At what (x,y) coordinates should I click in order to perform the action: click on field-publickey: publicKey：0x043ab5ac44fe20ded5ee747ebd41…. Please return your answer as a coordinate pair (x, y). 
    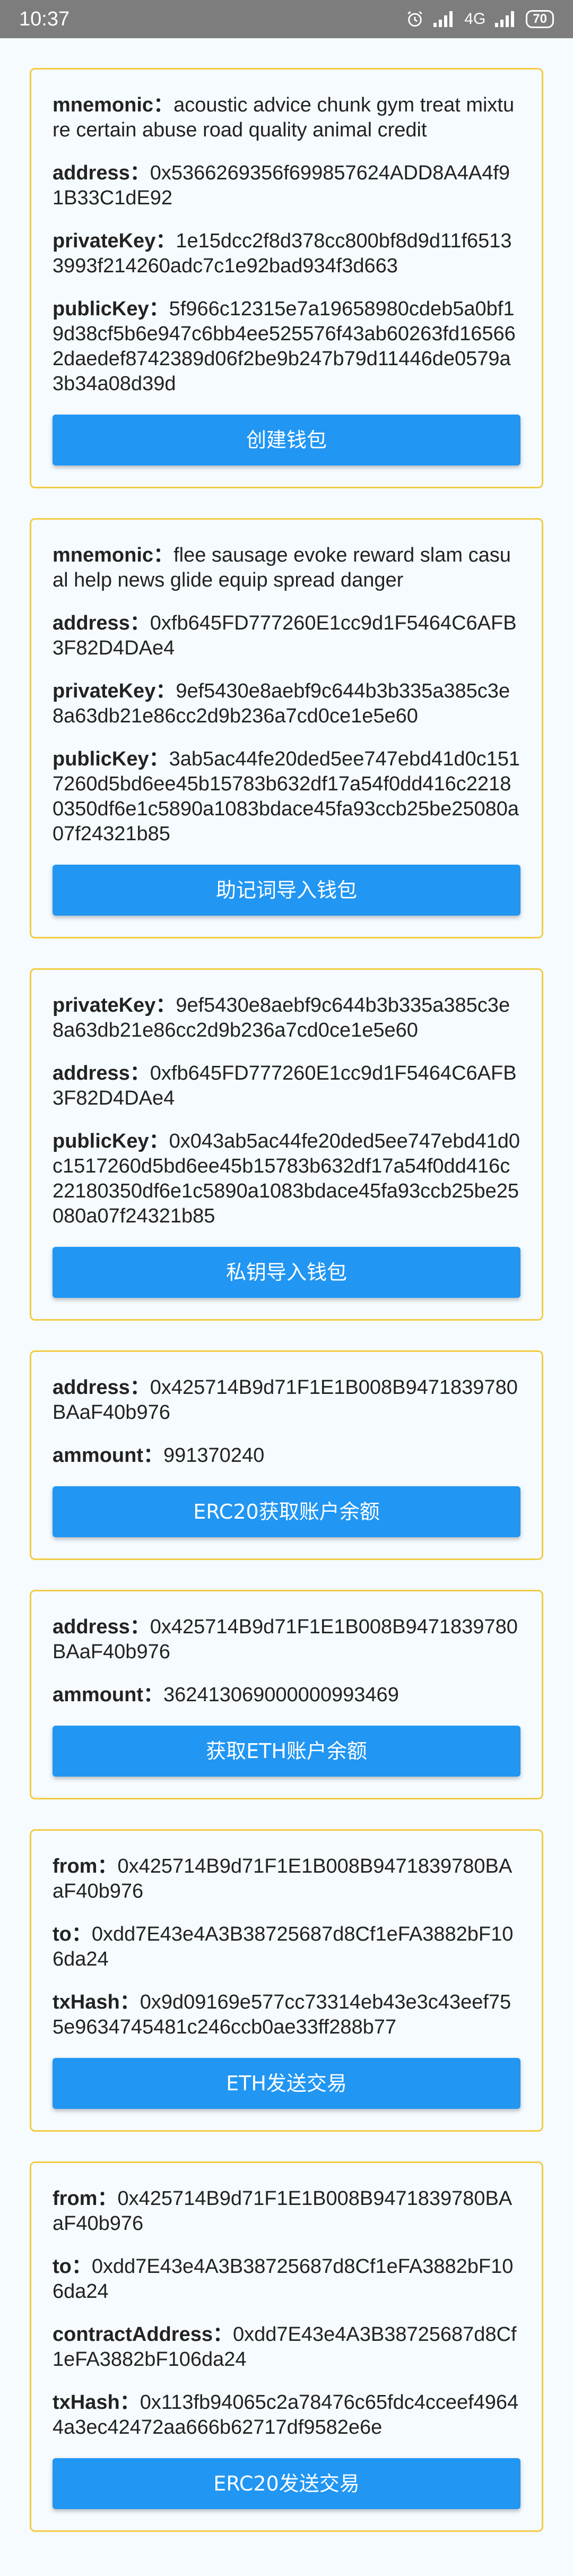
    Looking at the image, I should click on (286, 1179).